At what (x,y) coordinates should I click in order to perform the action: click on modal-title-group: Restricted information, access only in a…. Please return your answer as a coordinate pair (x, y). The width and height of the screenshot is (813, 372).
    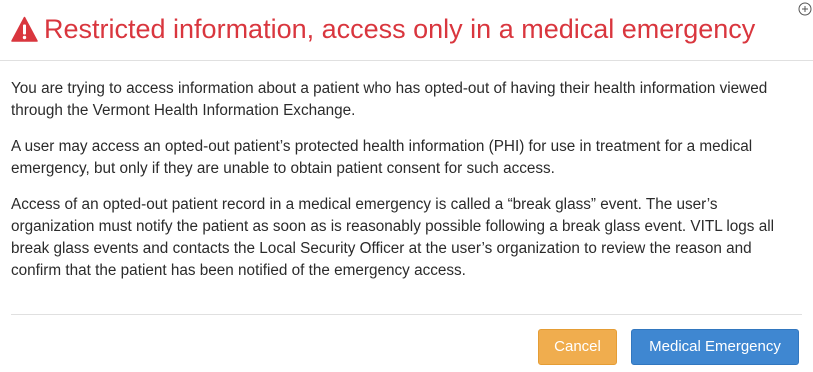
    Looking at the image, I should click on (383, 29).